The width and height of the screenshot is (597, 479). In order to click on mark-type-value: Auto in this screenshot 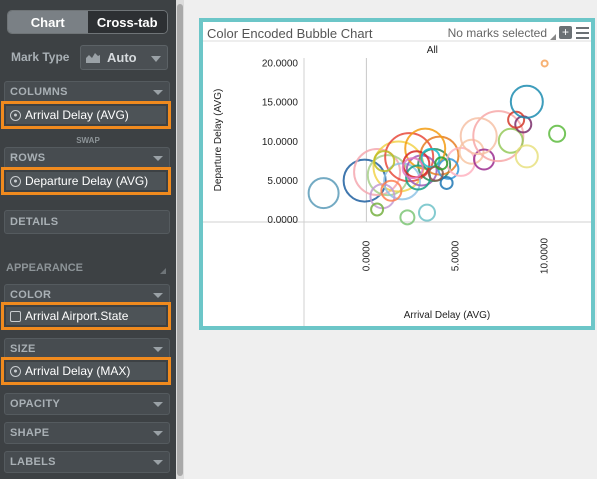, I will do `click(122, 57)`.